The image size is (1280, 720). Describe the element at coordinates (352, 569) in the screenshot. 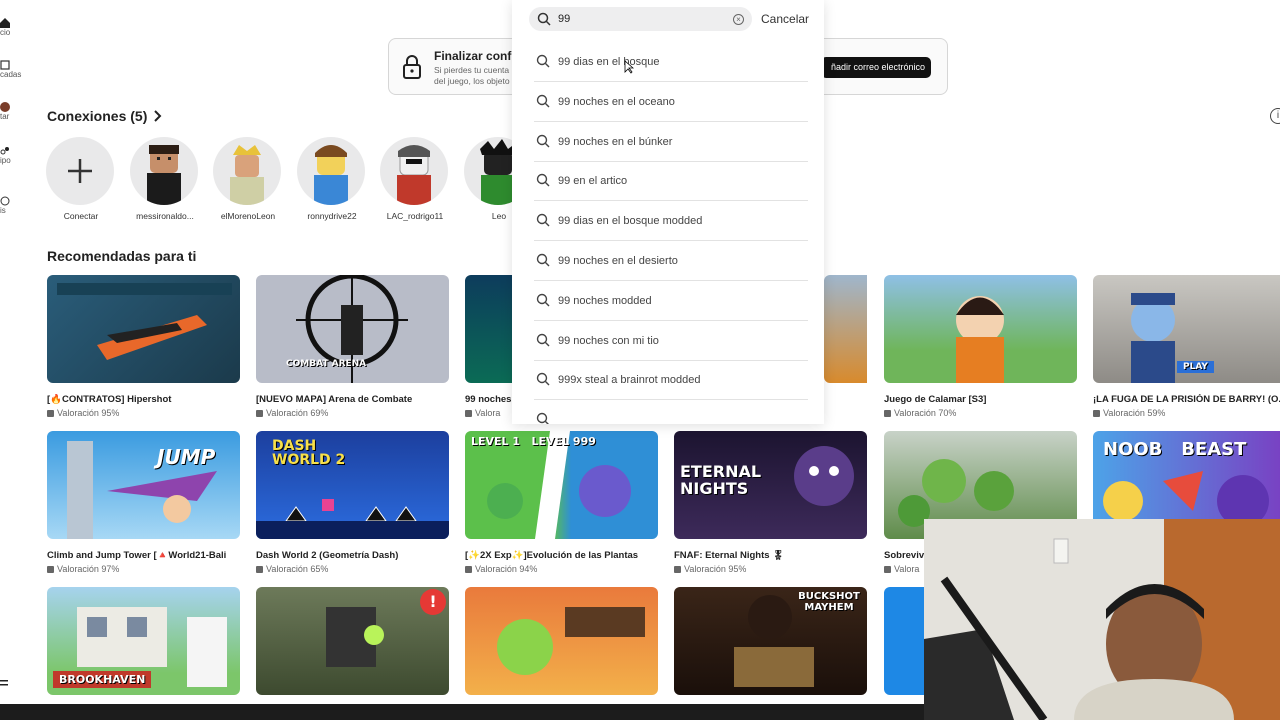

I see `game-rating: Valoración 65%` at that location.